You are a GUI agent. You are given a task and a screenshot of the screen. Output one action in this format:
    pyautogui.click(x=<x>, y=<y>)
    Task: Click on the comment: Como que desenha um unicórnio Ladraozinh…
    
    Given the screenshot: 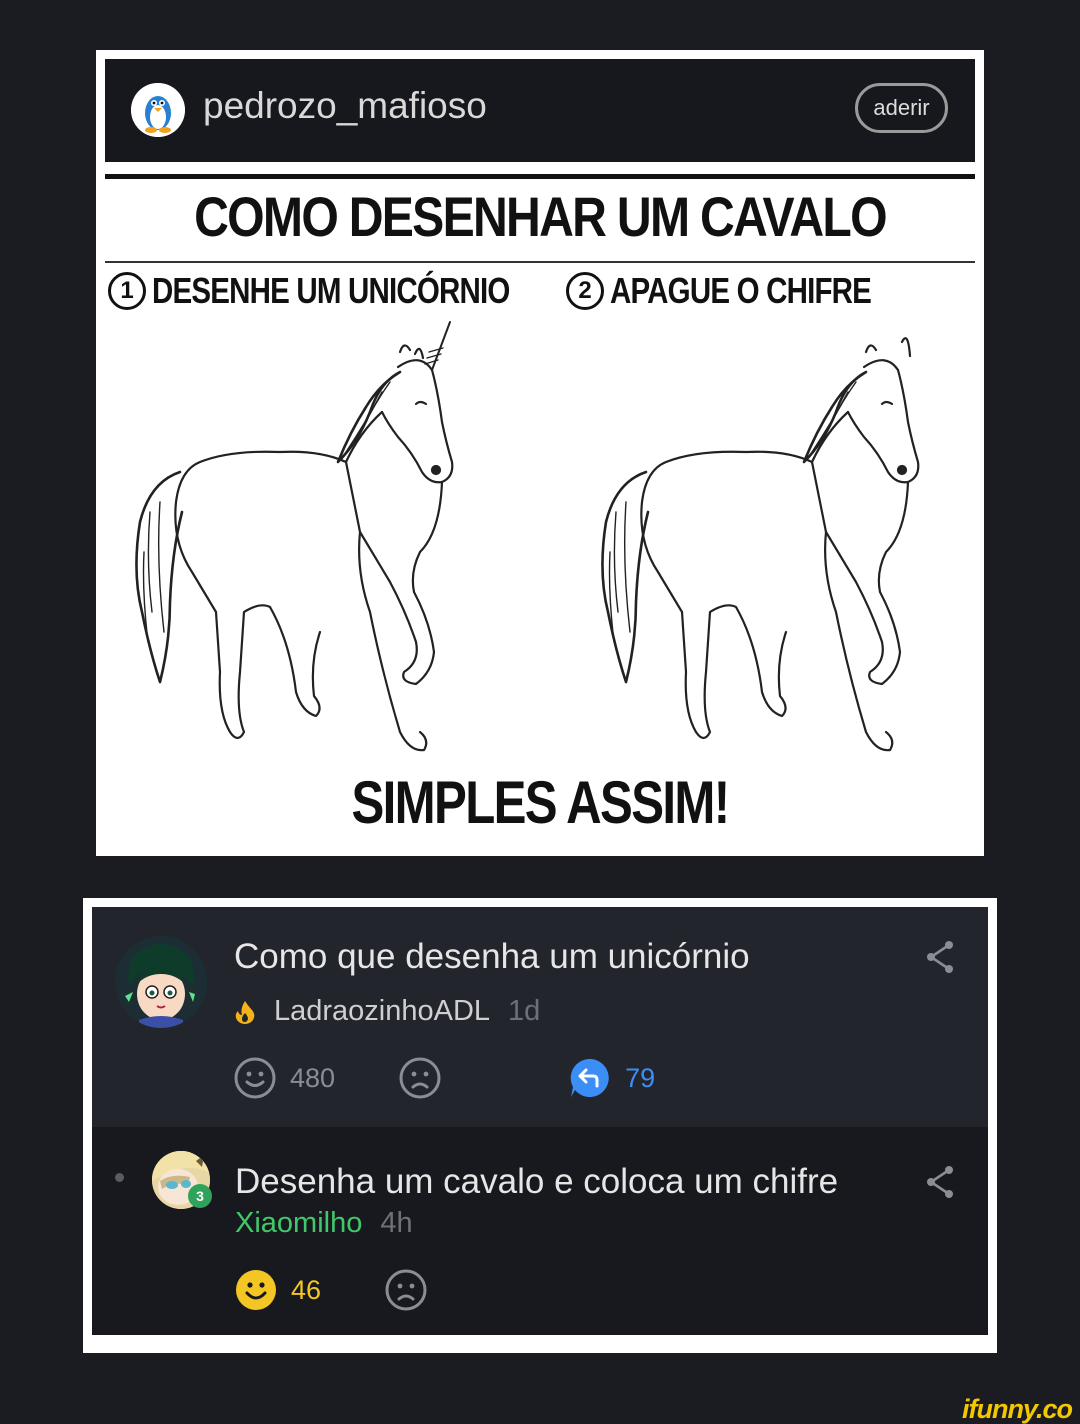 What is the action you would take?
    pyautogui.click(x=540, y=1017)
    